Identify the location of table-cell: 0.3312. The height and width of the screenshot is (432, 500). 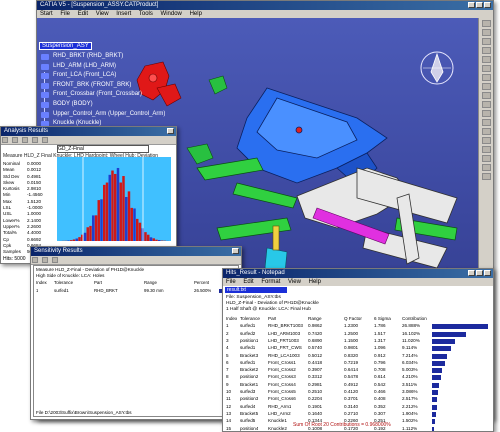
(315, 377).